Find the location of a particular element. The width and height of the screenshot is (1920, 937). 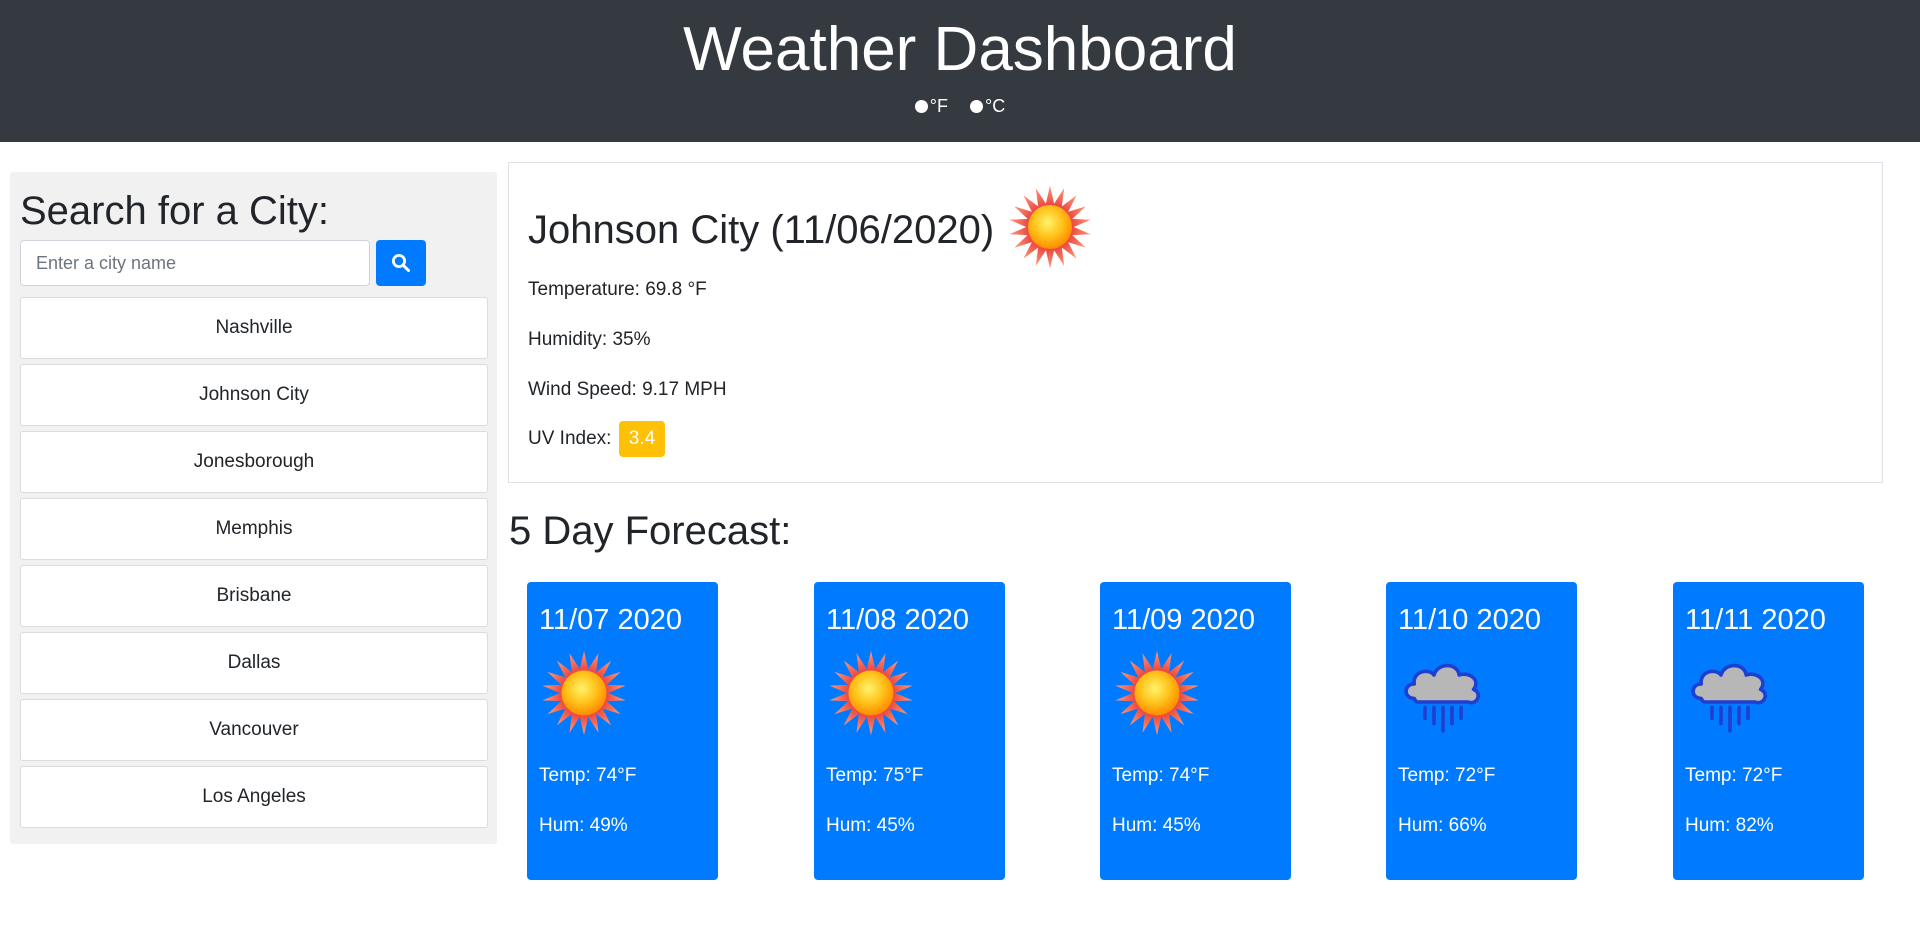

city-item: Vancouver is located at coordinates (254, 730).